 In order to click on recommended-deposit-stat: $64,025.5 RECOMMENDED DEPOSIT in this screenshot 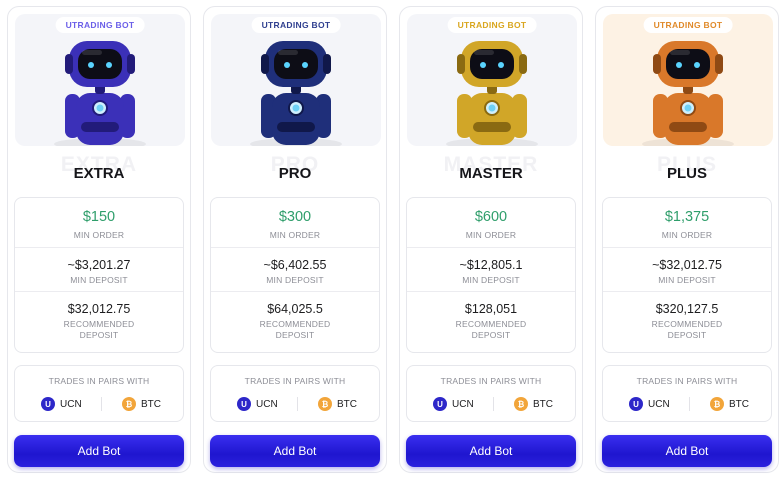, I will do `click(295, 323)`.